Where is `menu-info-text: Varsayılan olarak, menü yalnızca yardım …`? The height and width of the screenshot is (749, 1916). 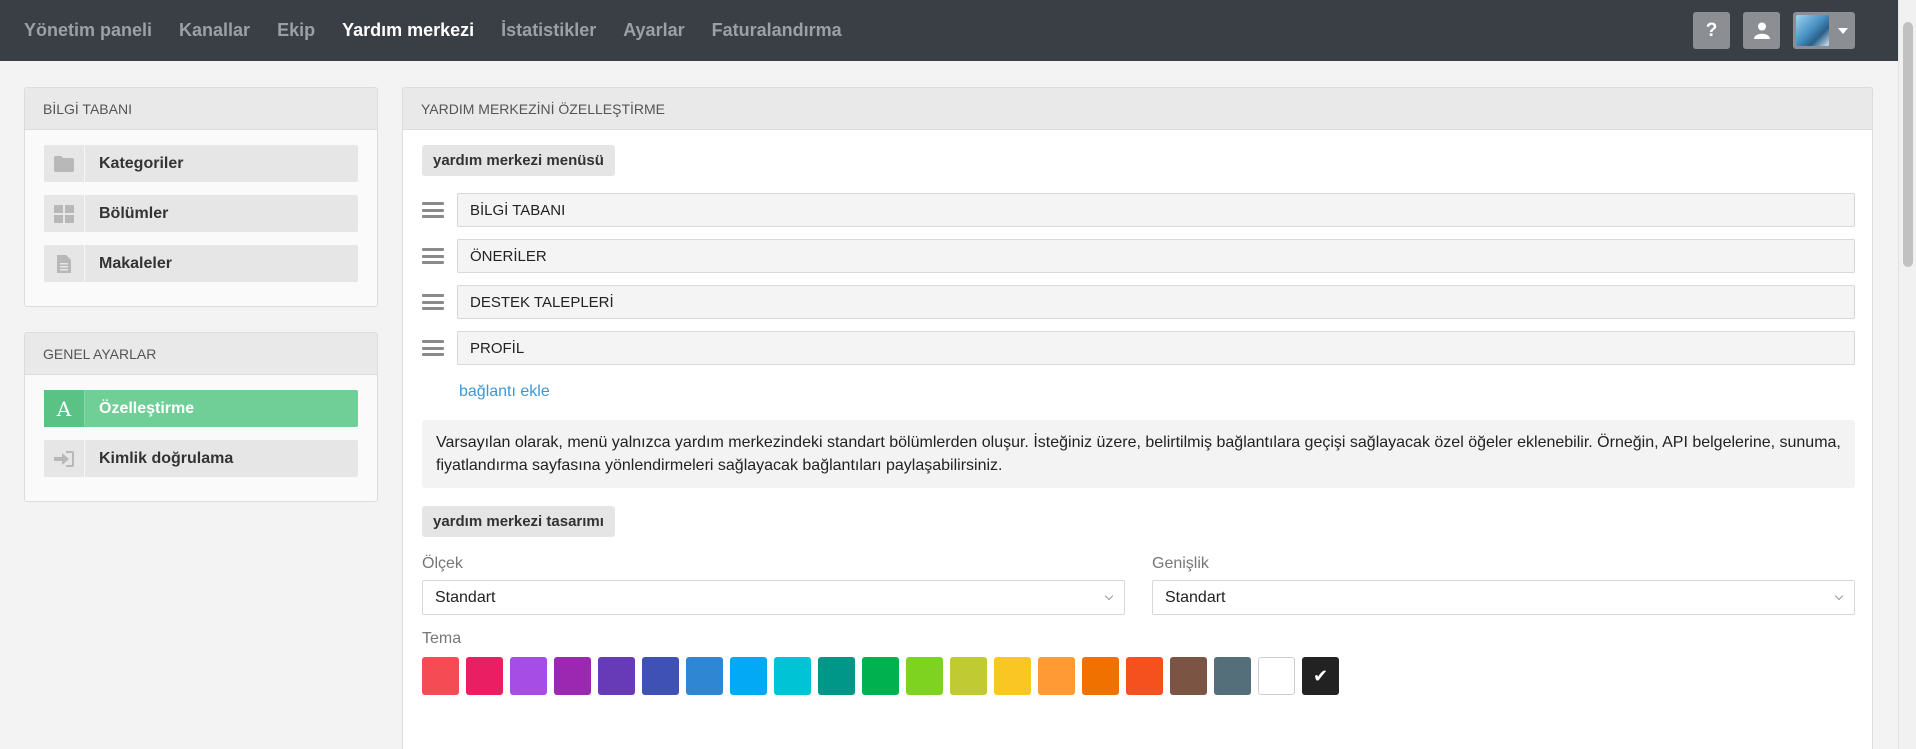 menu-info-text: Varsayılan olarak, menü yalnızca yardım … is located at coordinates (1138, 454).